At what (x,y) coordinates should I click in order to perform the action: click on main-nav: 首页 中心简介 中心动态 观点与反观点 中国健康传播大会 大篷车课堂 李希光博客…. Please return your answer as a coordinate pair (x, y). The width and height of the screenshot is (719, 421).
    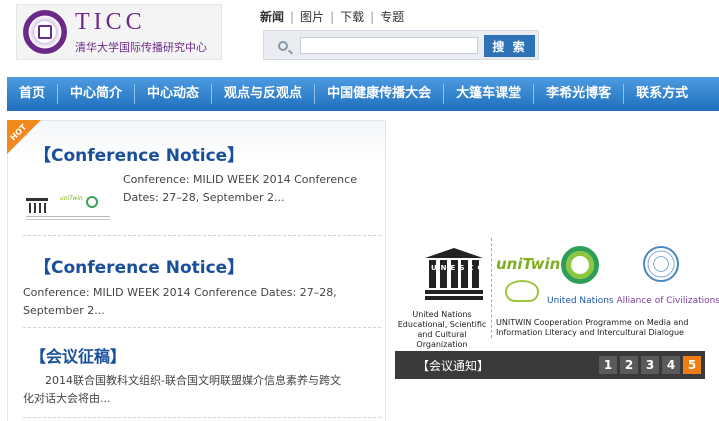
    Looking at the image, I should click on (363, 94).